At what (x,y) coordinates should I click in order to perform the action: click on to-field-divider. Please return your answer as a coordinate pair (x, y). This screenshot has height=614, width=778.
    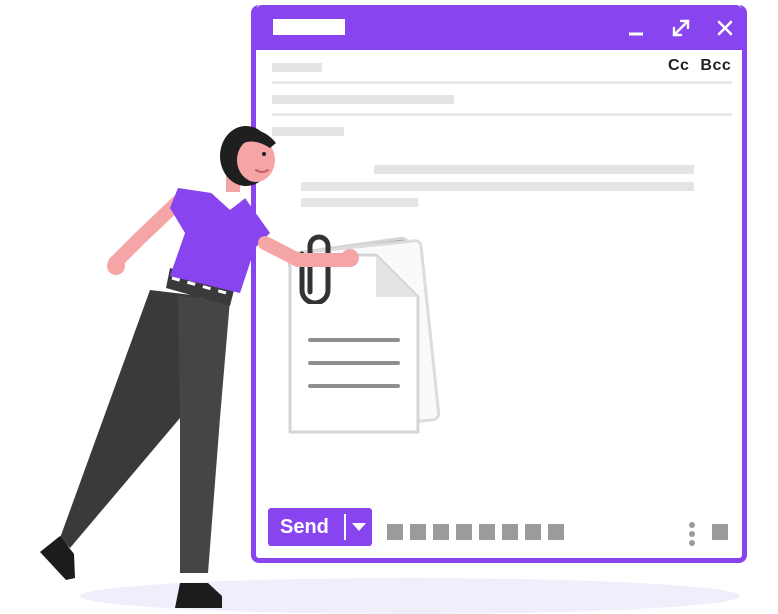
    Looking at the image, I should click on (502, 82).